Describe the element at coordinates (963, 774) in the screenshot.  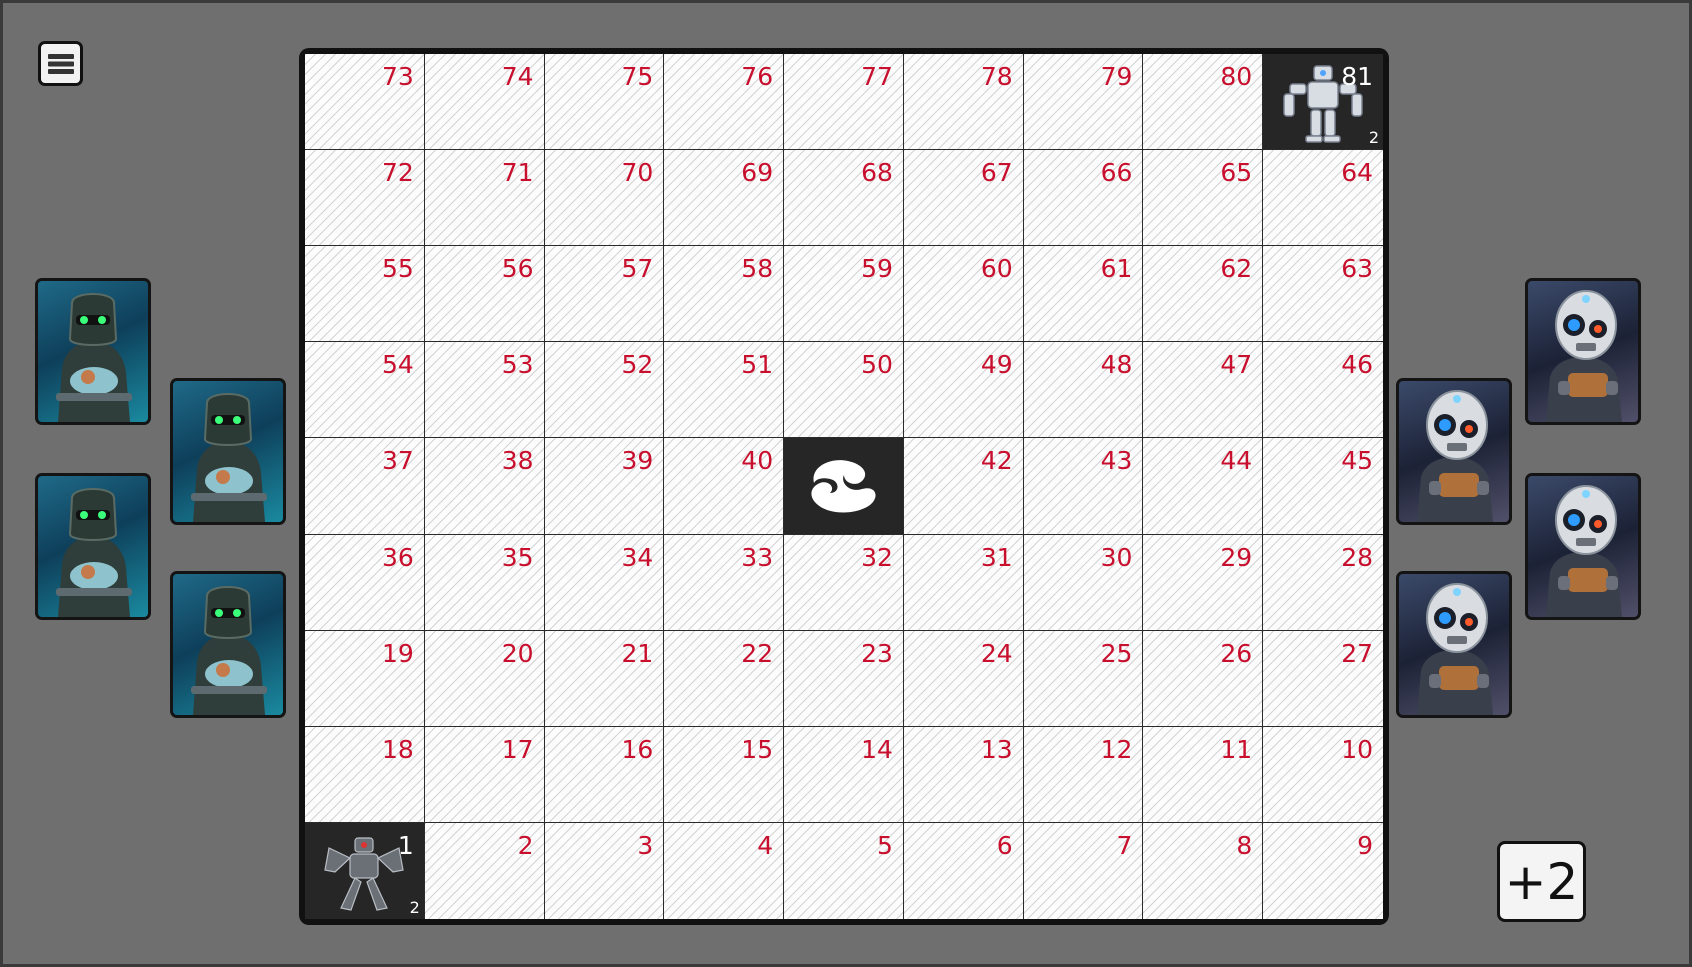
I see `board-cell-13: 13` at that location.